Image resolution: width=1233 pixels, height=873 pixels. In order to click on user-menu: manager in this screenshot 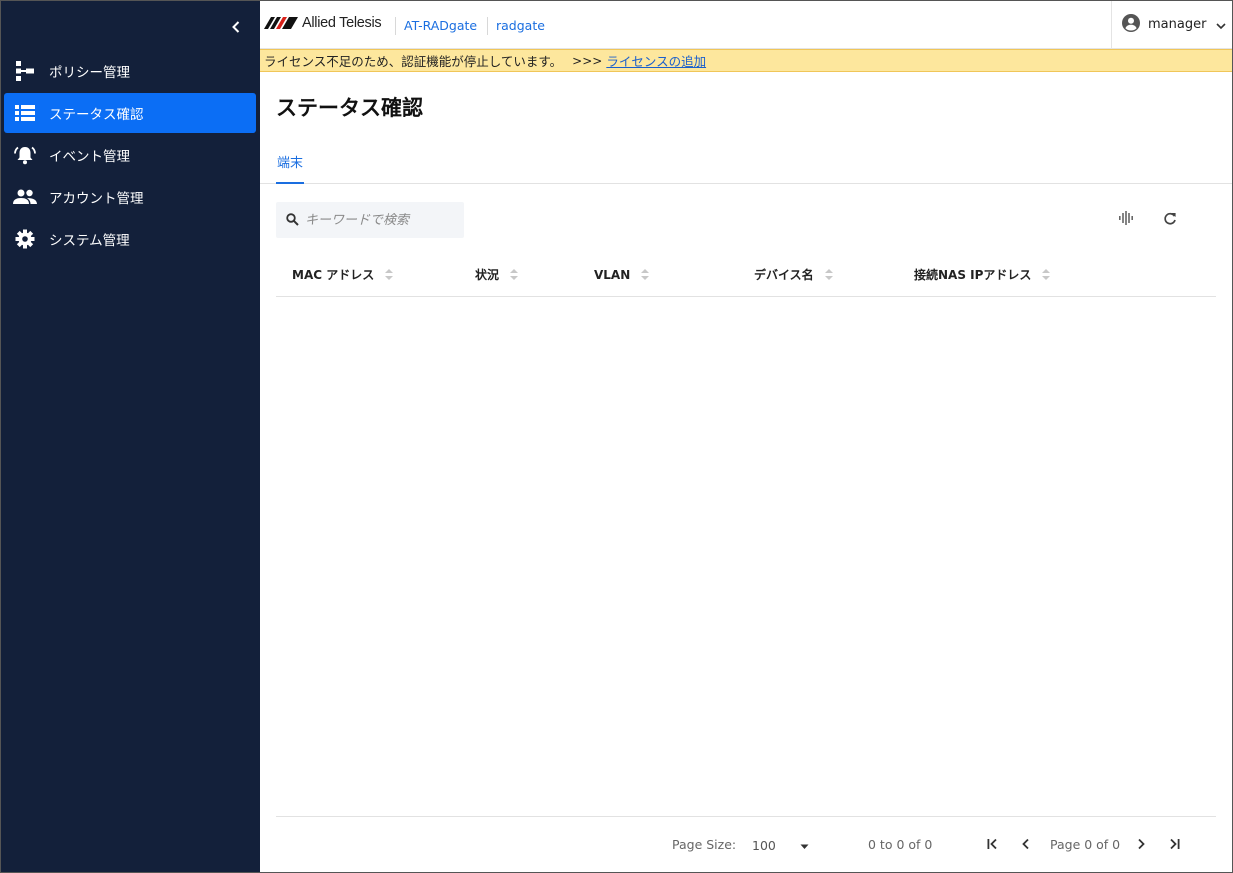, I will do `click(1171, 24)`.